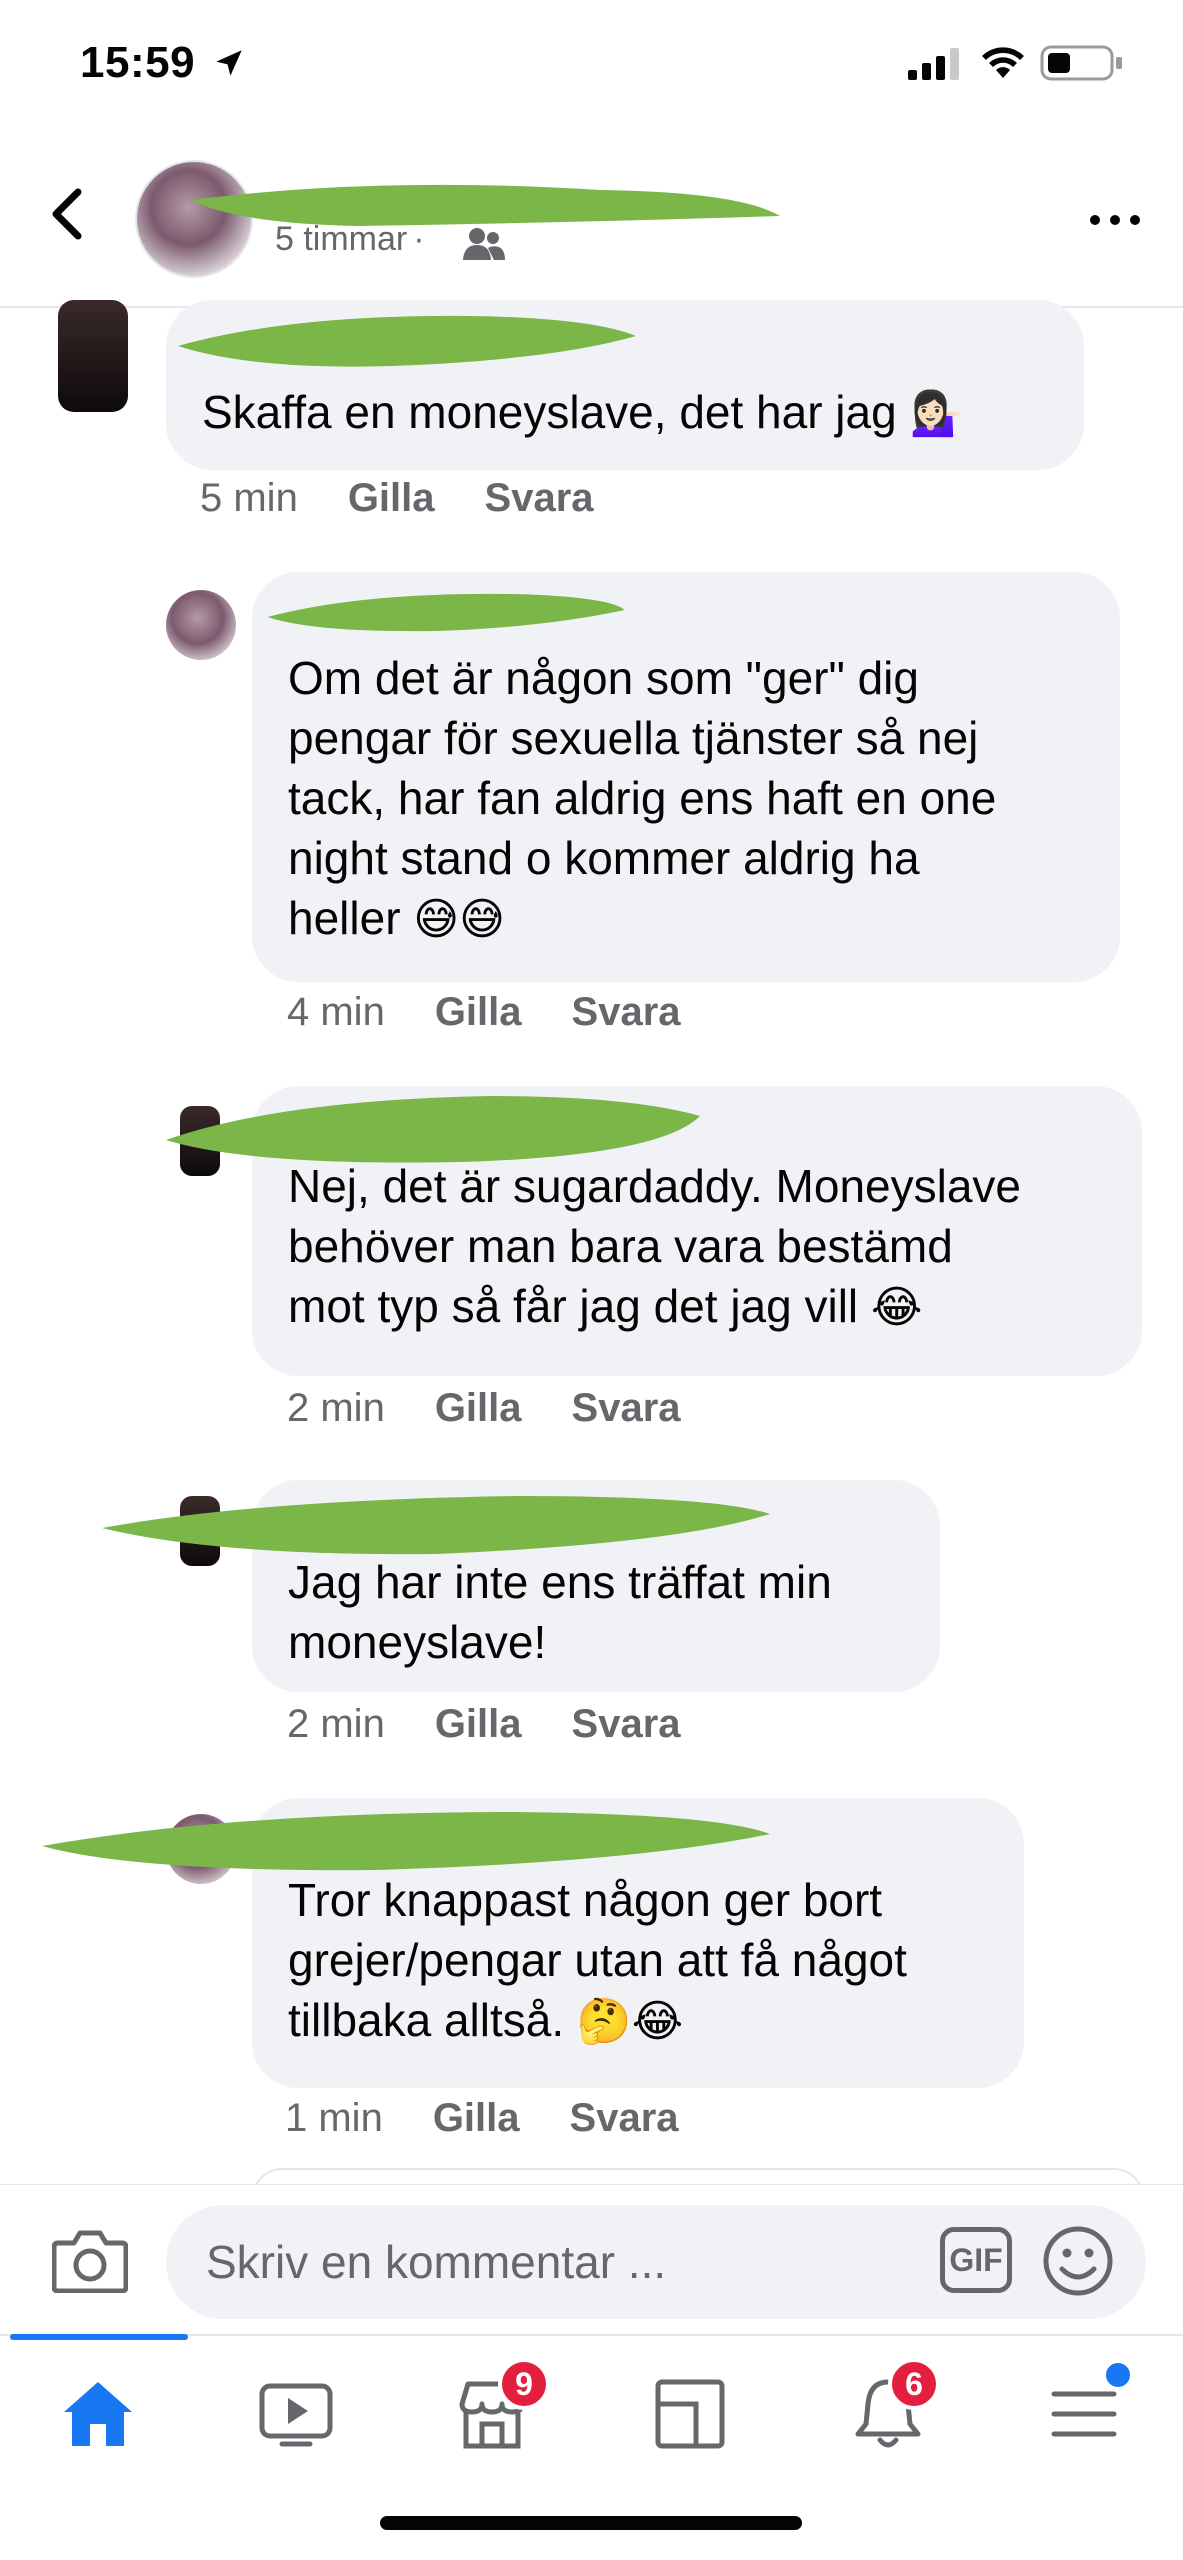  I want to click on comment-meta: 5 min Gilla Svara, so click(397, 498).